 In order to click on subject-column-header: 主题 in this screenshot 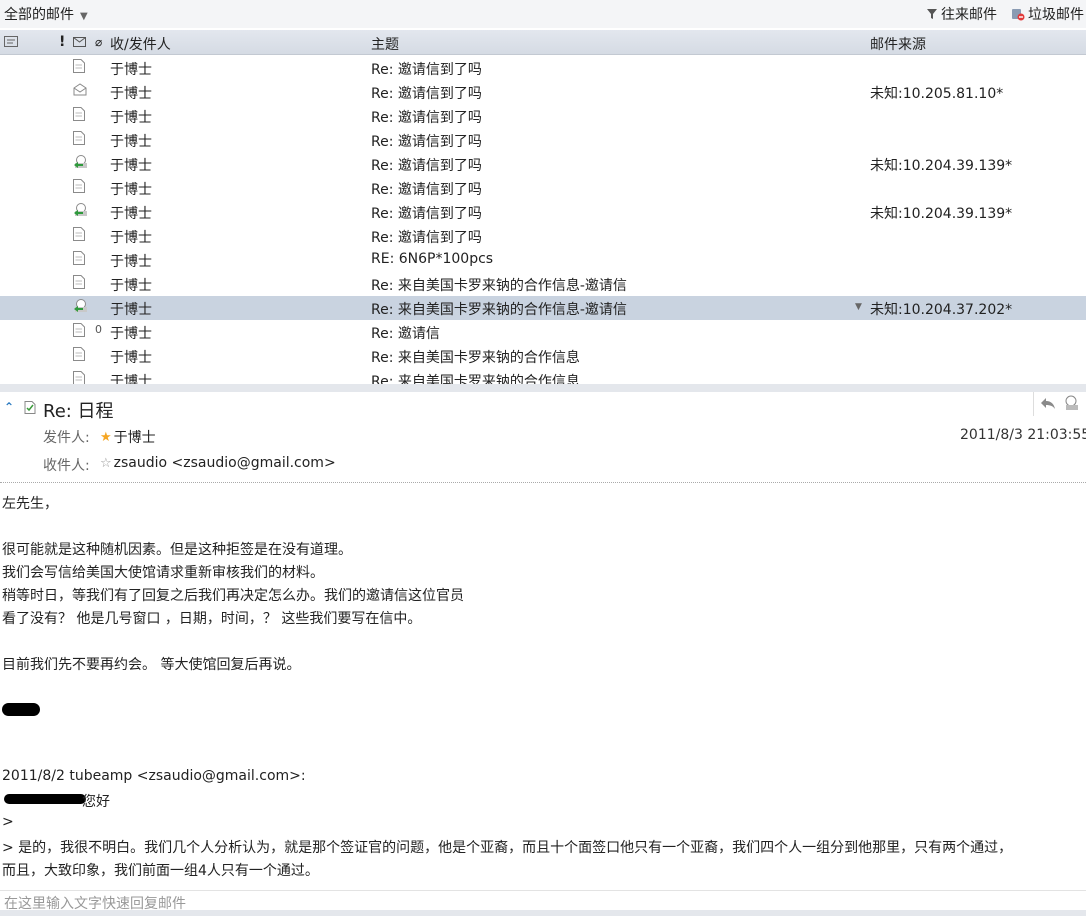, I will do `click(385, 44)`.